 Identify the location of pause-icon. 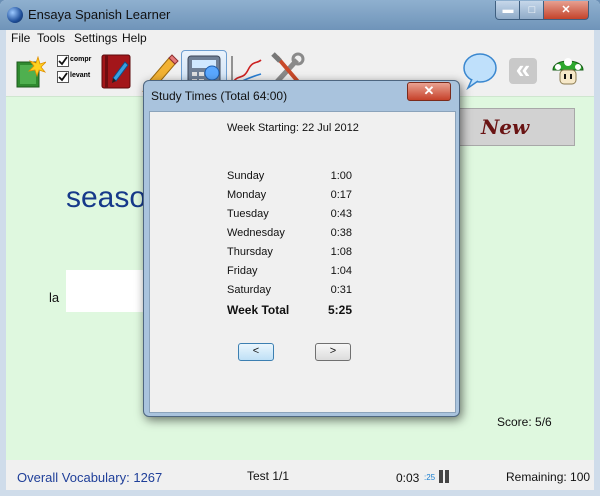
(444, 476).